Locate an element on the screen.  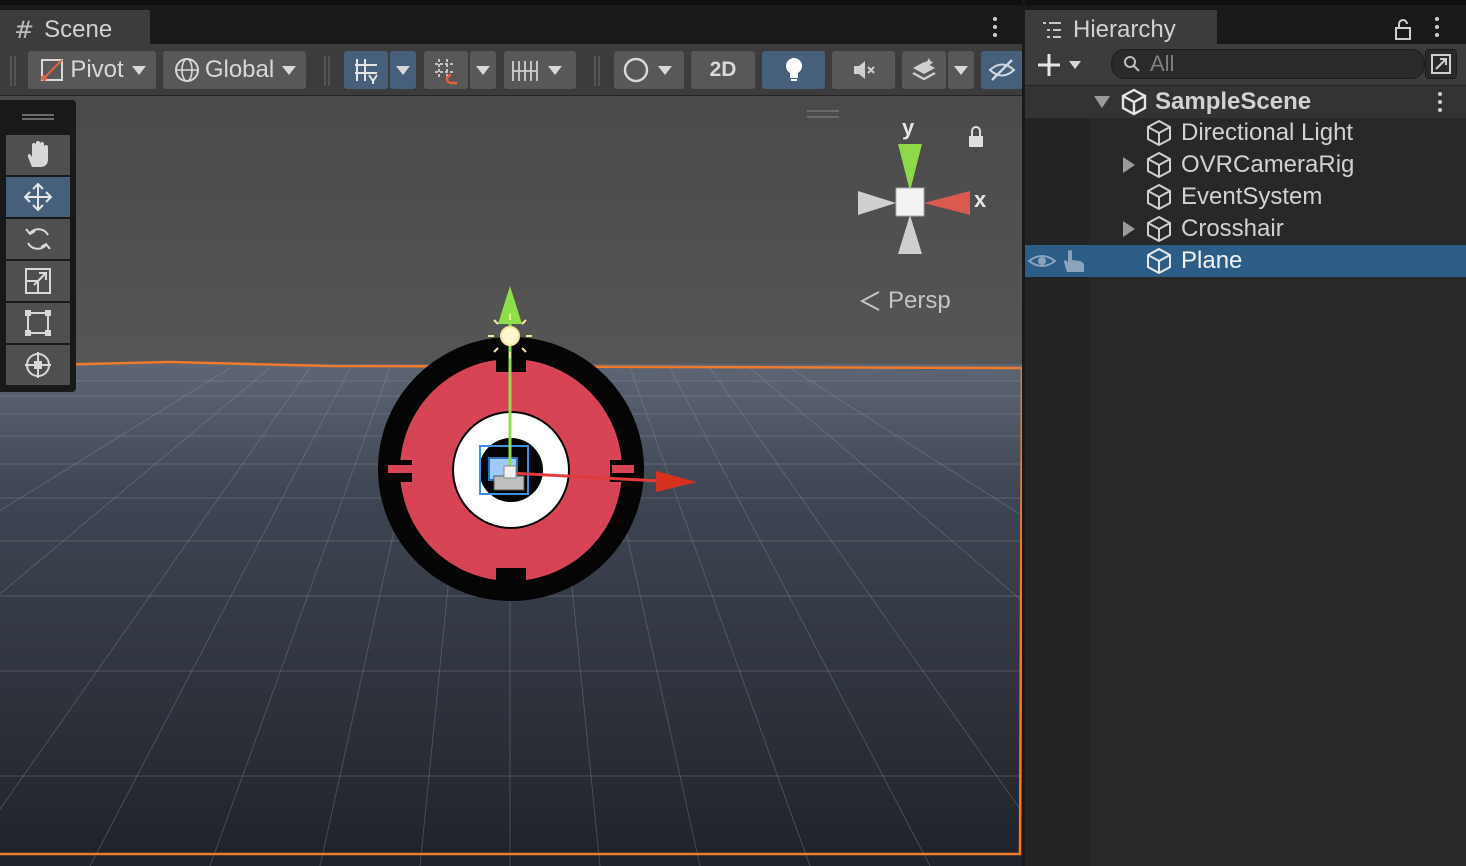
hand-tool-button is located at coordinates (38, 155).